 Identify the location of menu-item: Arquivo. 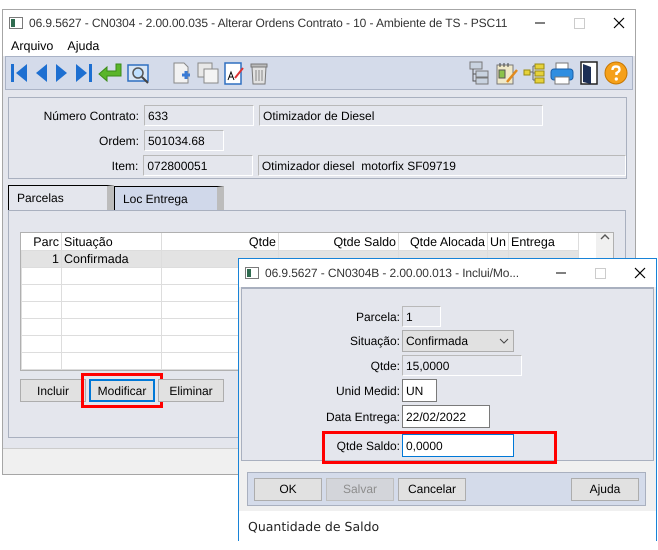
(32, 46).